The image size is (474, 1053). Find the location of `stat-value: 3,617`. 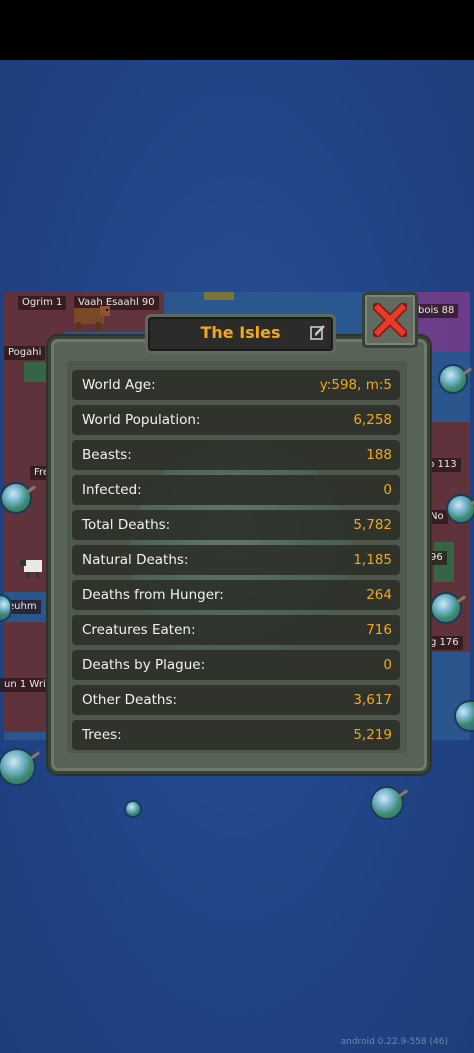

stat-value: 3,617 is located at coordinates (372, 700).